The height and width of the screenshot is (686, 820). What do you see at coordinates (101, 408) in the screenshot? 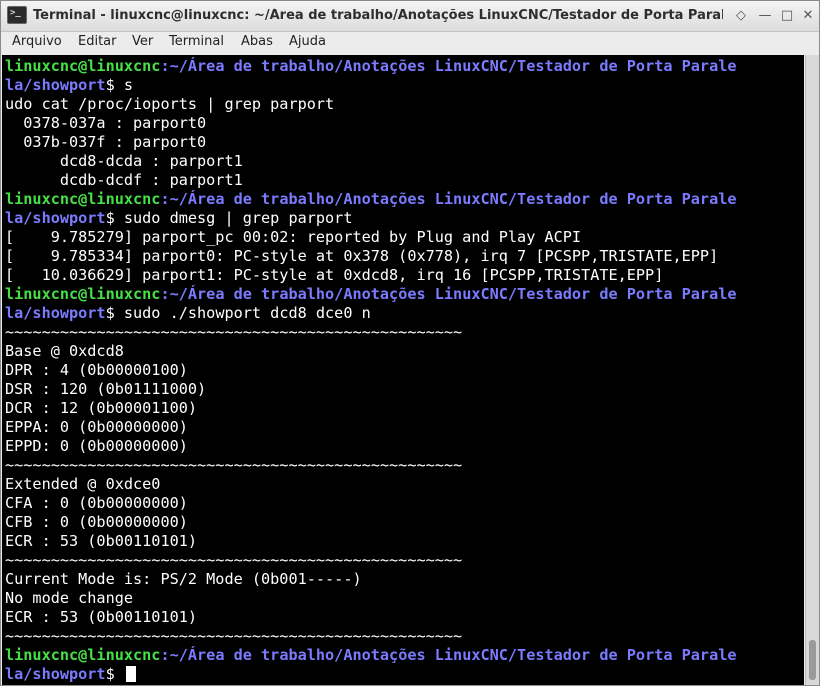
I see `output-line: DCR : 12 (0b00001100)` at bounding box center [101, 408].